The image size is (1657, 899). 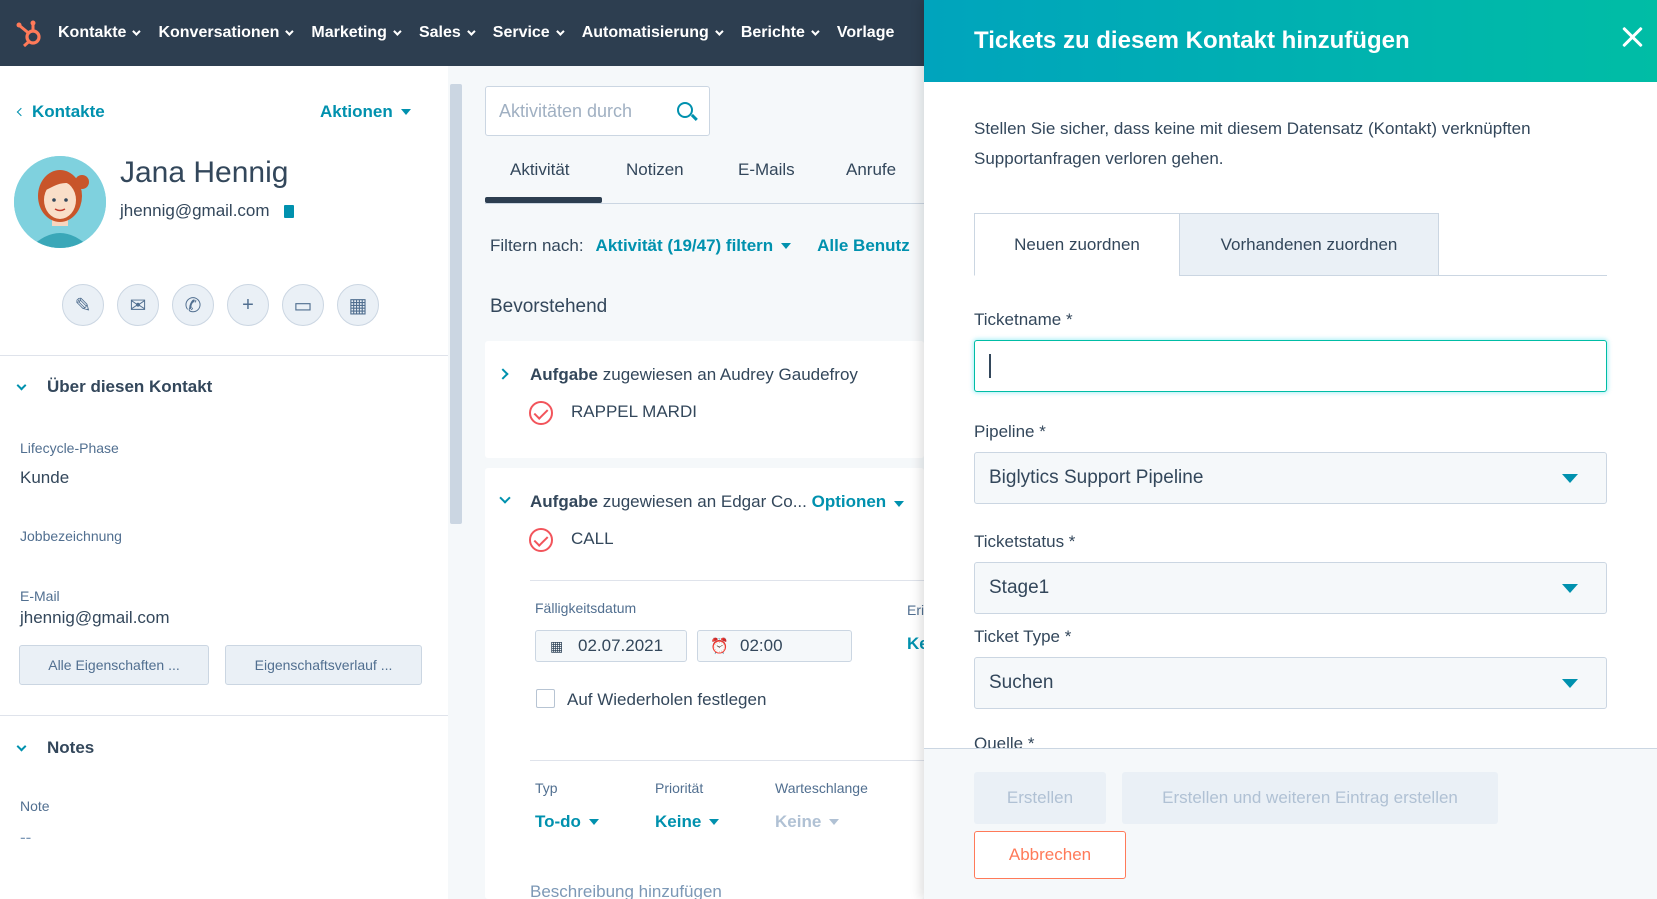 What do you see at coordinates (766, 170) in the screenshot?
I see `tab-emails: E-Mails` at bounding box center [766, 170].